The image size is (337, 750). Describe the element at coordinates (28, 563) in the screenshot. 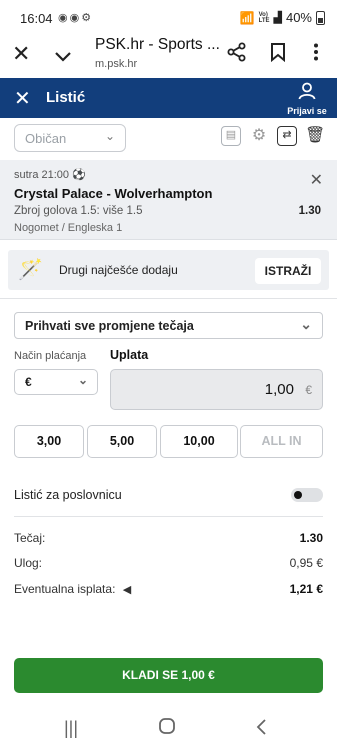

I see `summary-stake-label: Ulog:` at that location.